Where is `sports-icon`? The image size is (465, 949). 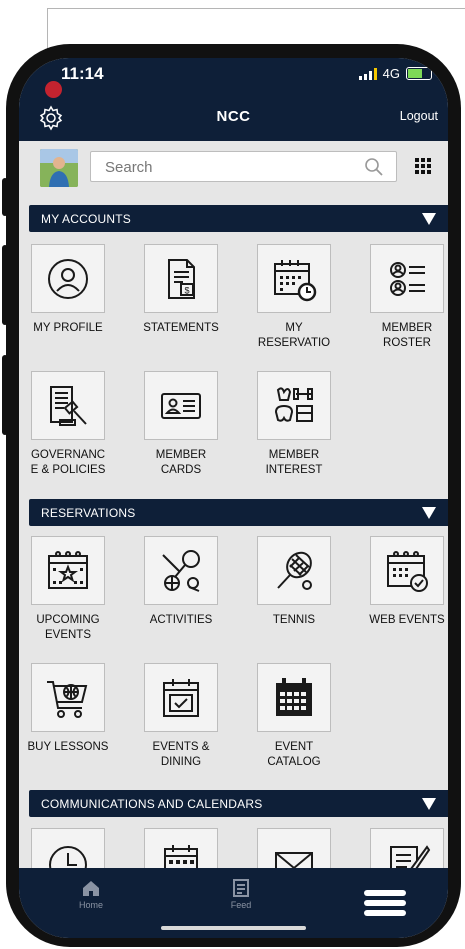 sports-icon is located at coordinates (181, 570).